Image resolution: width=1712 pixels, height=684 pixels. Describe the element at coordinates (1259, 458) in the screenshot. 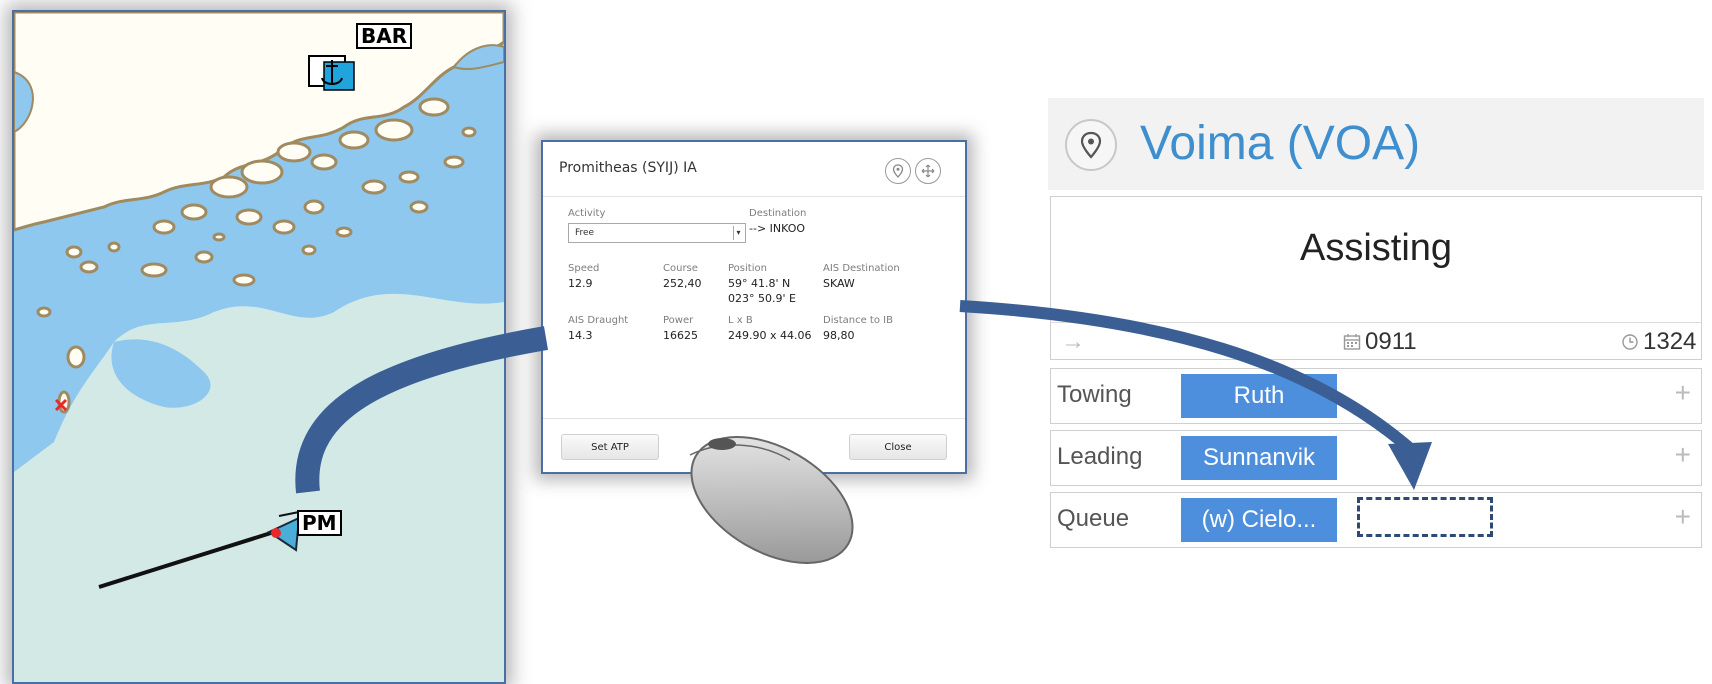

I see `vessel-chip: Sunnanvik` at that location.